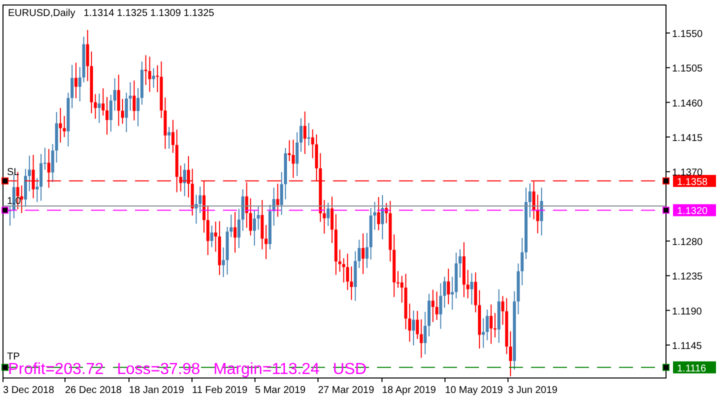 The height and width of the screenshot is (400, 720). What do you see at coordinates (687, 312) in the screenshot?
I see `price-axis-label: 1.1190` at bounding box center [687, 312].